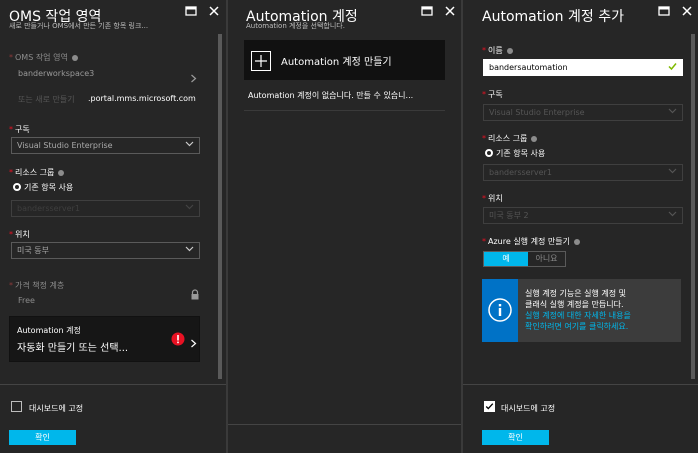  Describe the element at coordinates (195, 292) in the screenshot. I see `lock-icon` at that location.